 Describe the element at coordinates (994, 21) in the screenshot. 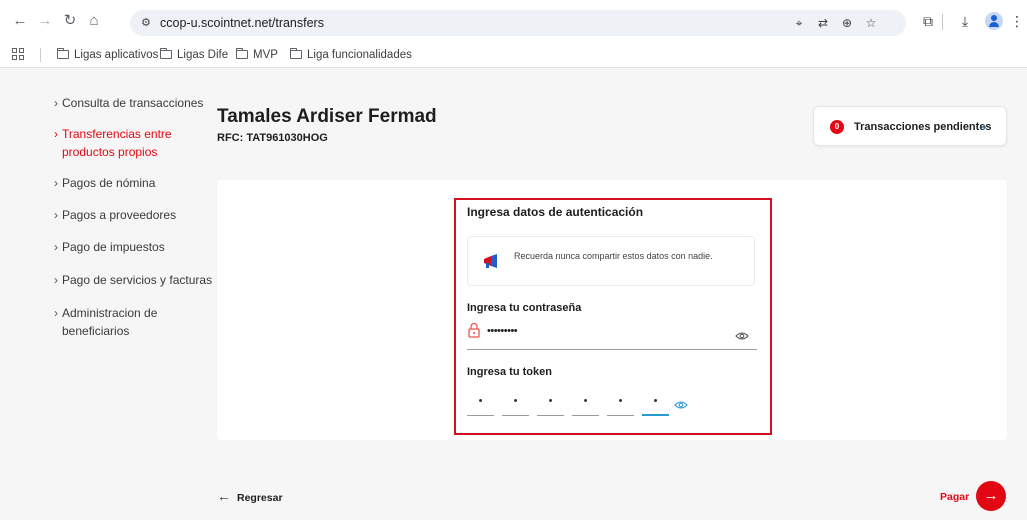

I see `profile-avatar` at that location.